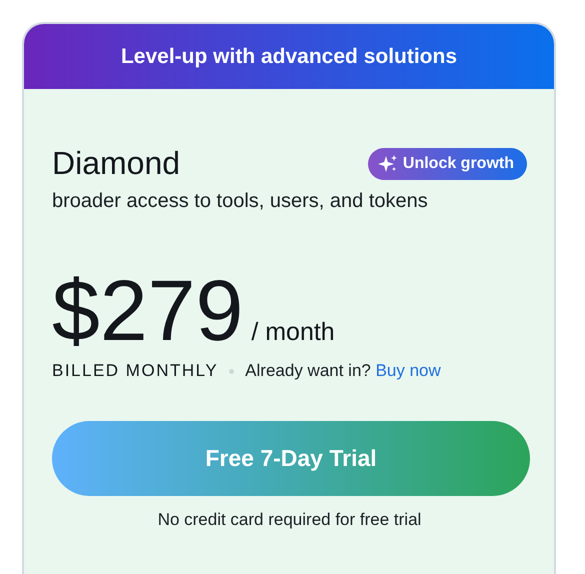 The image size is (585, 574). Describe the element at coordinates (135, 371) in the screenshot. I see `billing-label: BILLED MONTHLY` at that location.